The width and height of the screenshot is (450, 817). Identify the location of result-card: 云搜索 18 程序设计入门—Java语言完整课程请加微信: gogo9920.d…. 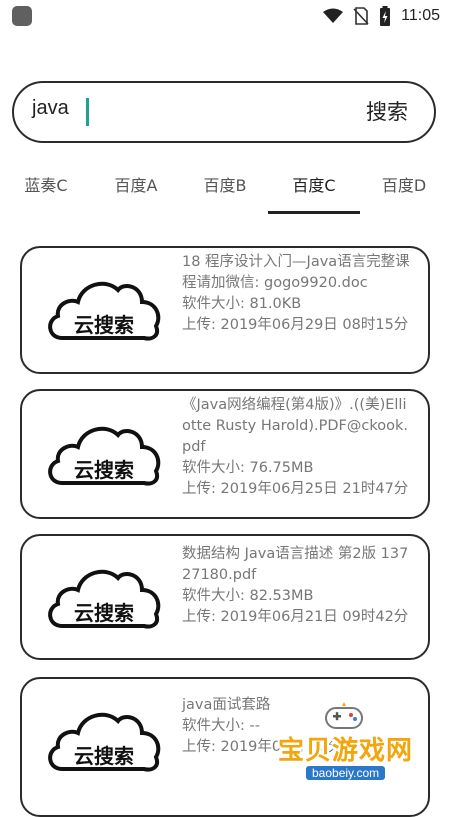
(225, 310).